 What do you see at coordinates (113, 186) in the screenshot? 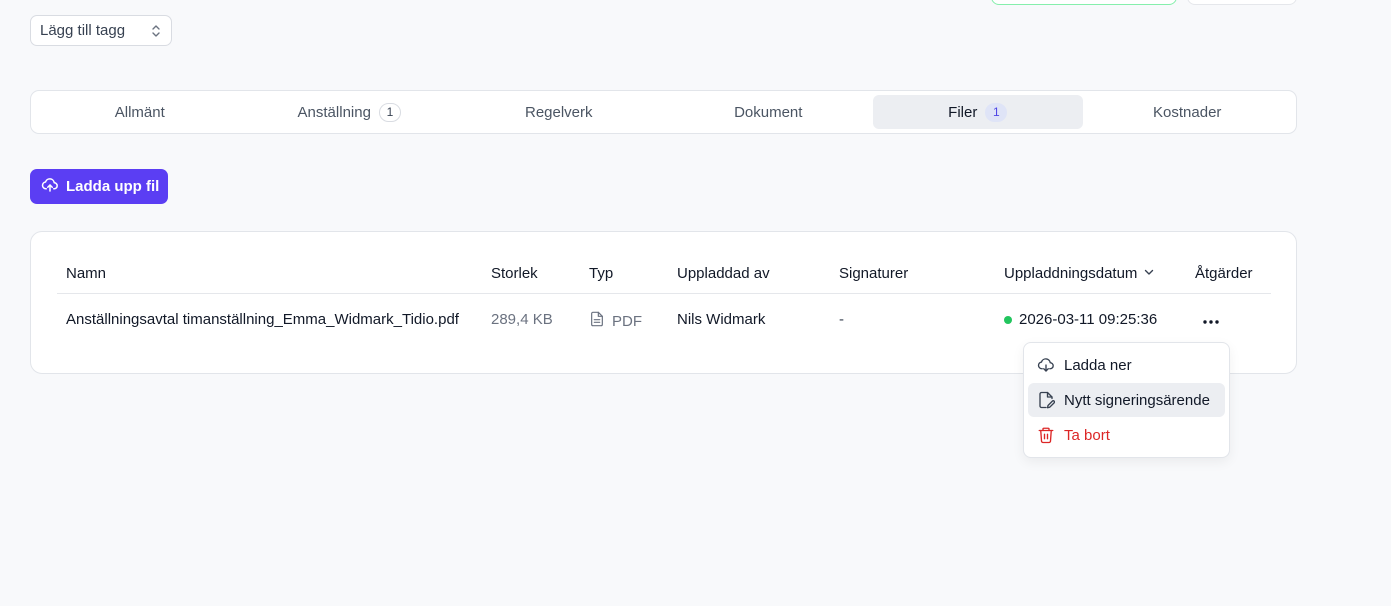
I see `upload-file-label: Ladda upp fil` at bounding box center [113, 186].